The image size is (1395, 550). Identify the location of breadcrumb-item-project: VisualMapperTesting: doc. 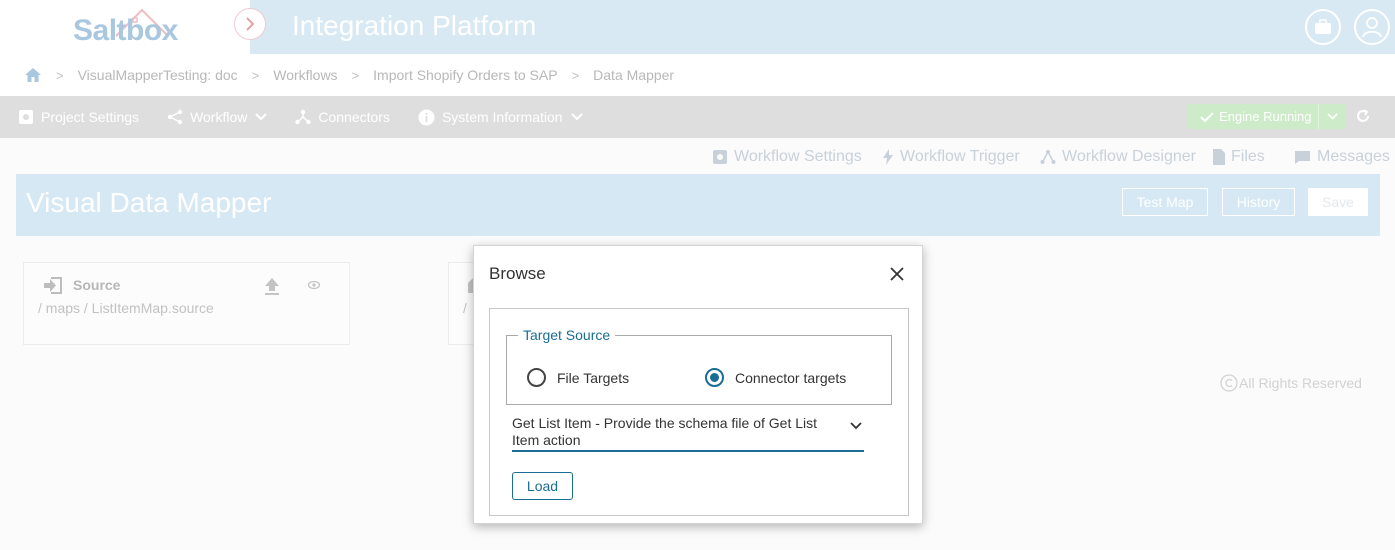
(158, 75).